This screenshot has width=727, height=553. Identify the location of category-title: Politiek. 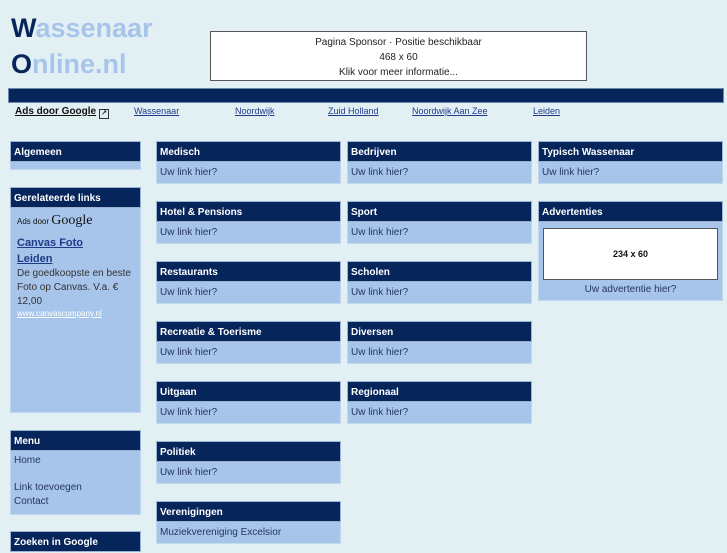
(248, 451).